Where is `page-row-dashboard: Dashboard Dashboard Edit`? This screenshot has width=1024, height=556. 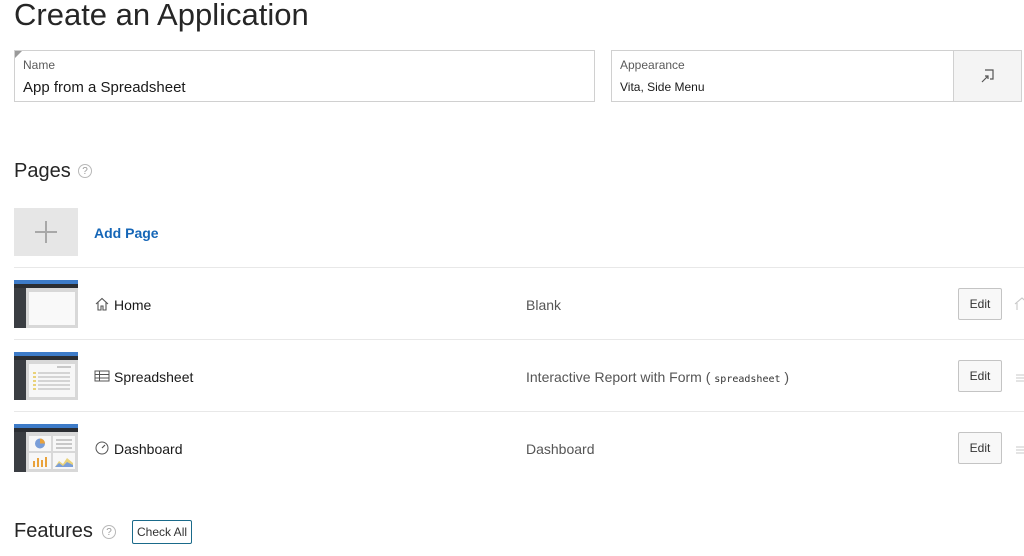 page-row-dashboard: Dashboard Dashboard Edit is located at coordinates (512, 448).